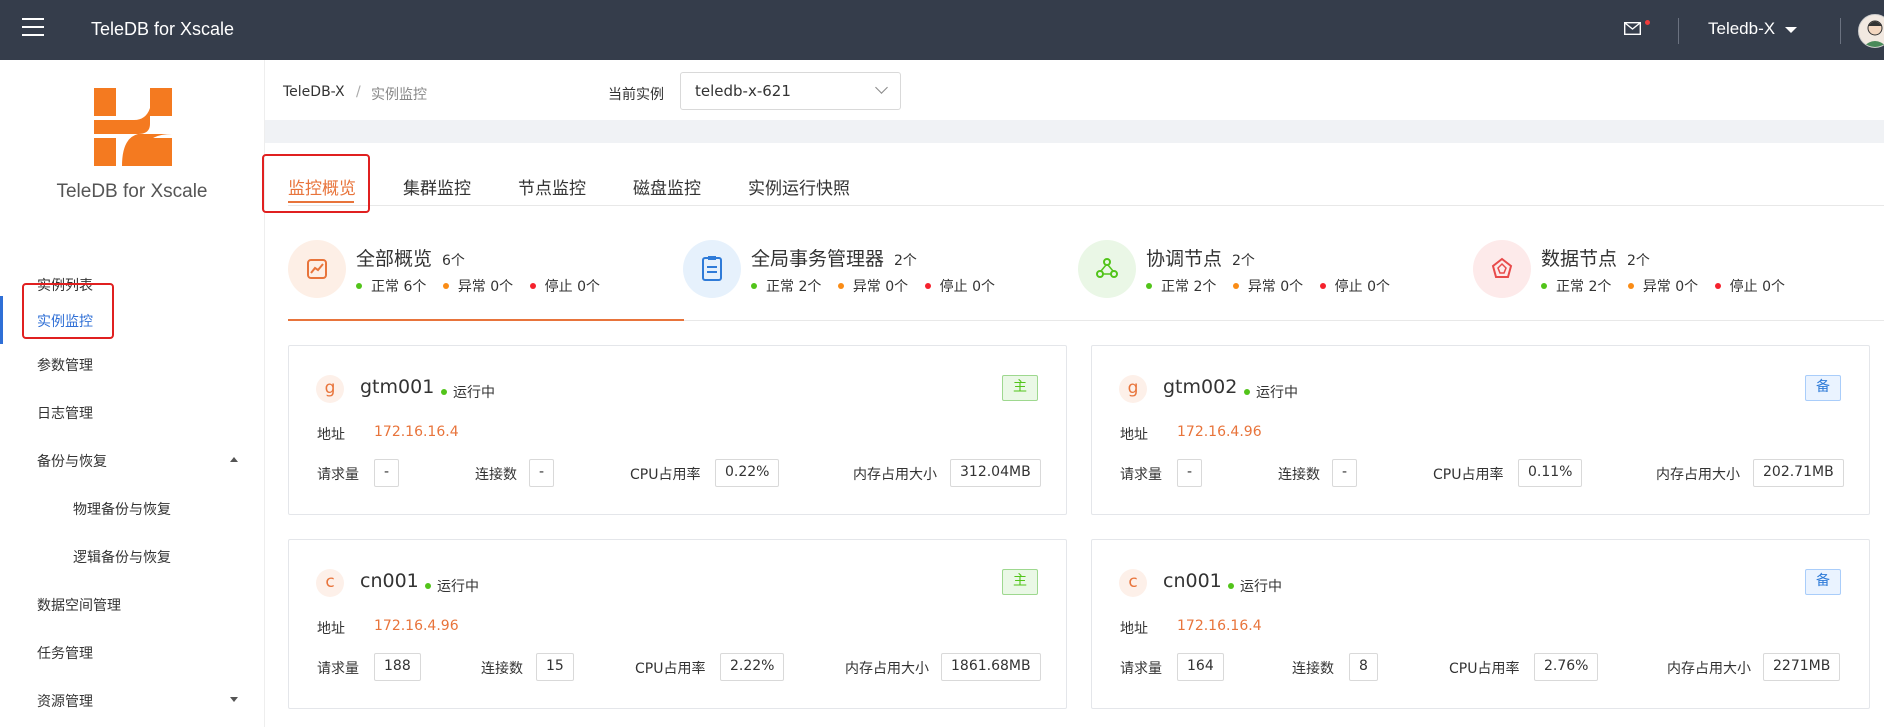 This screenshot has width=1884, height=727. What do you see at coordinates (1200, 667) in the screenshot?
I see `requests-value: 164` at bounding box center [1200, 667].